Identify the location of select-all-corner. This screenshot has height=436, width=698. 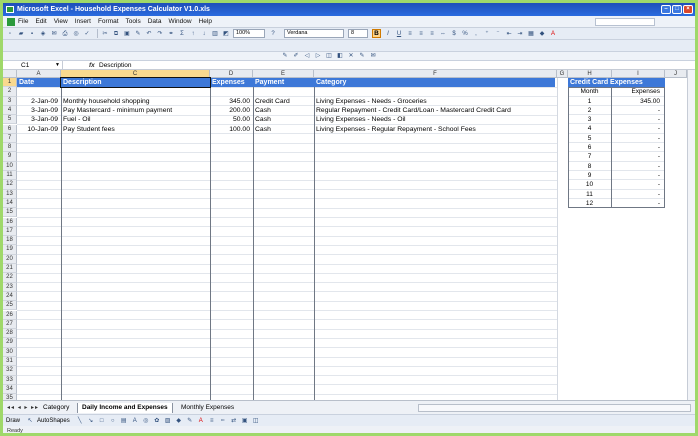
(10, 74).